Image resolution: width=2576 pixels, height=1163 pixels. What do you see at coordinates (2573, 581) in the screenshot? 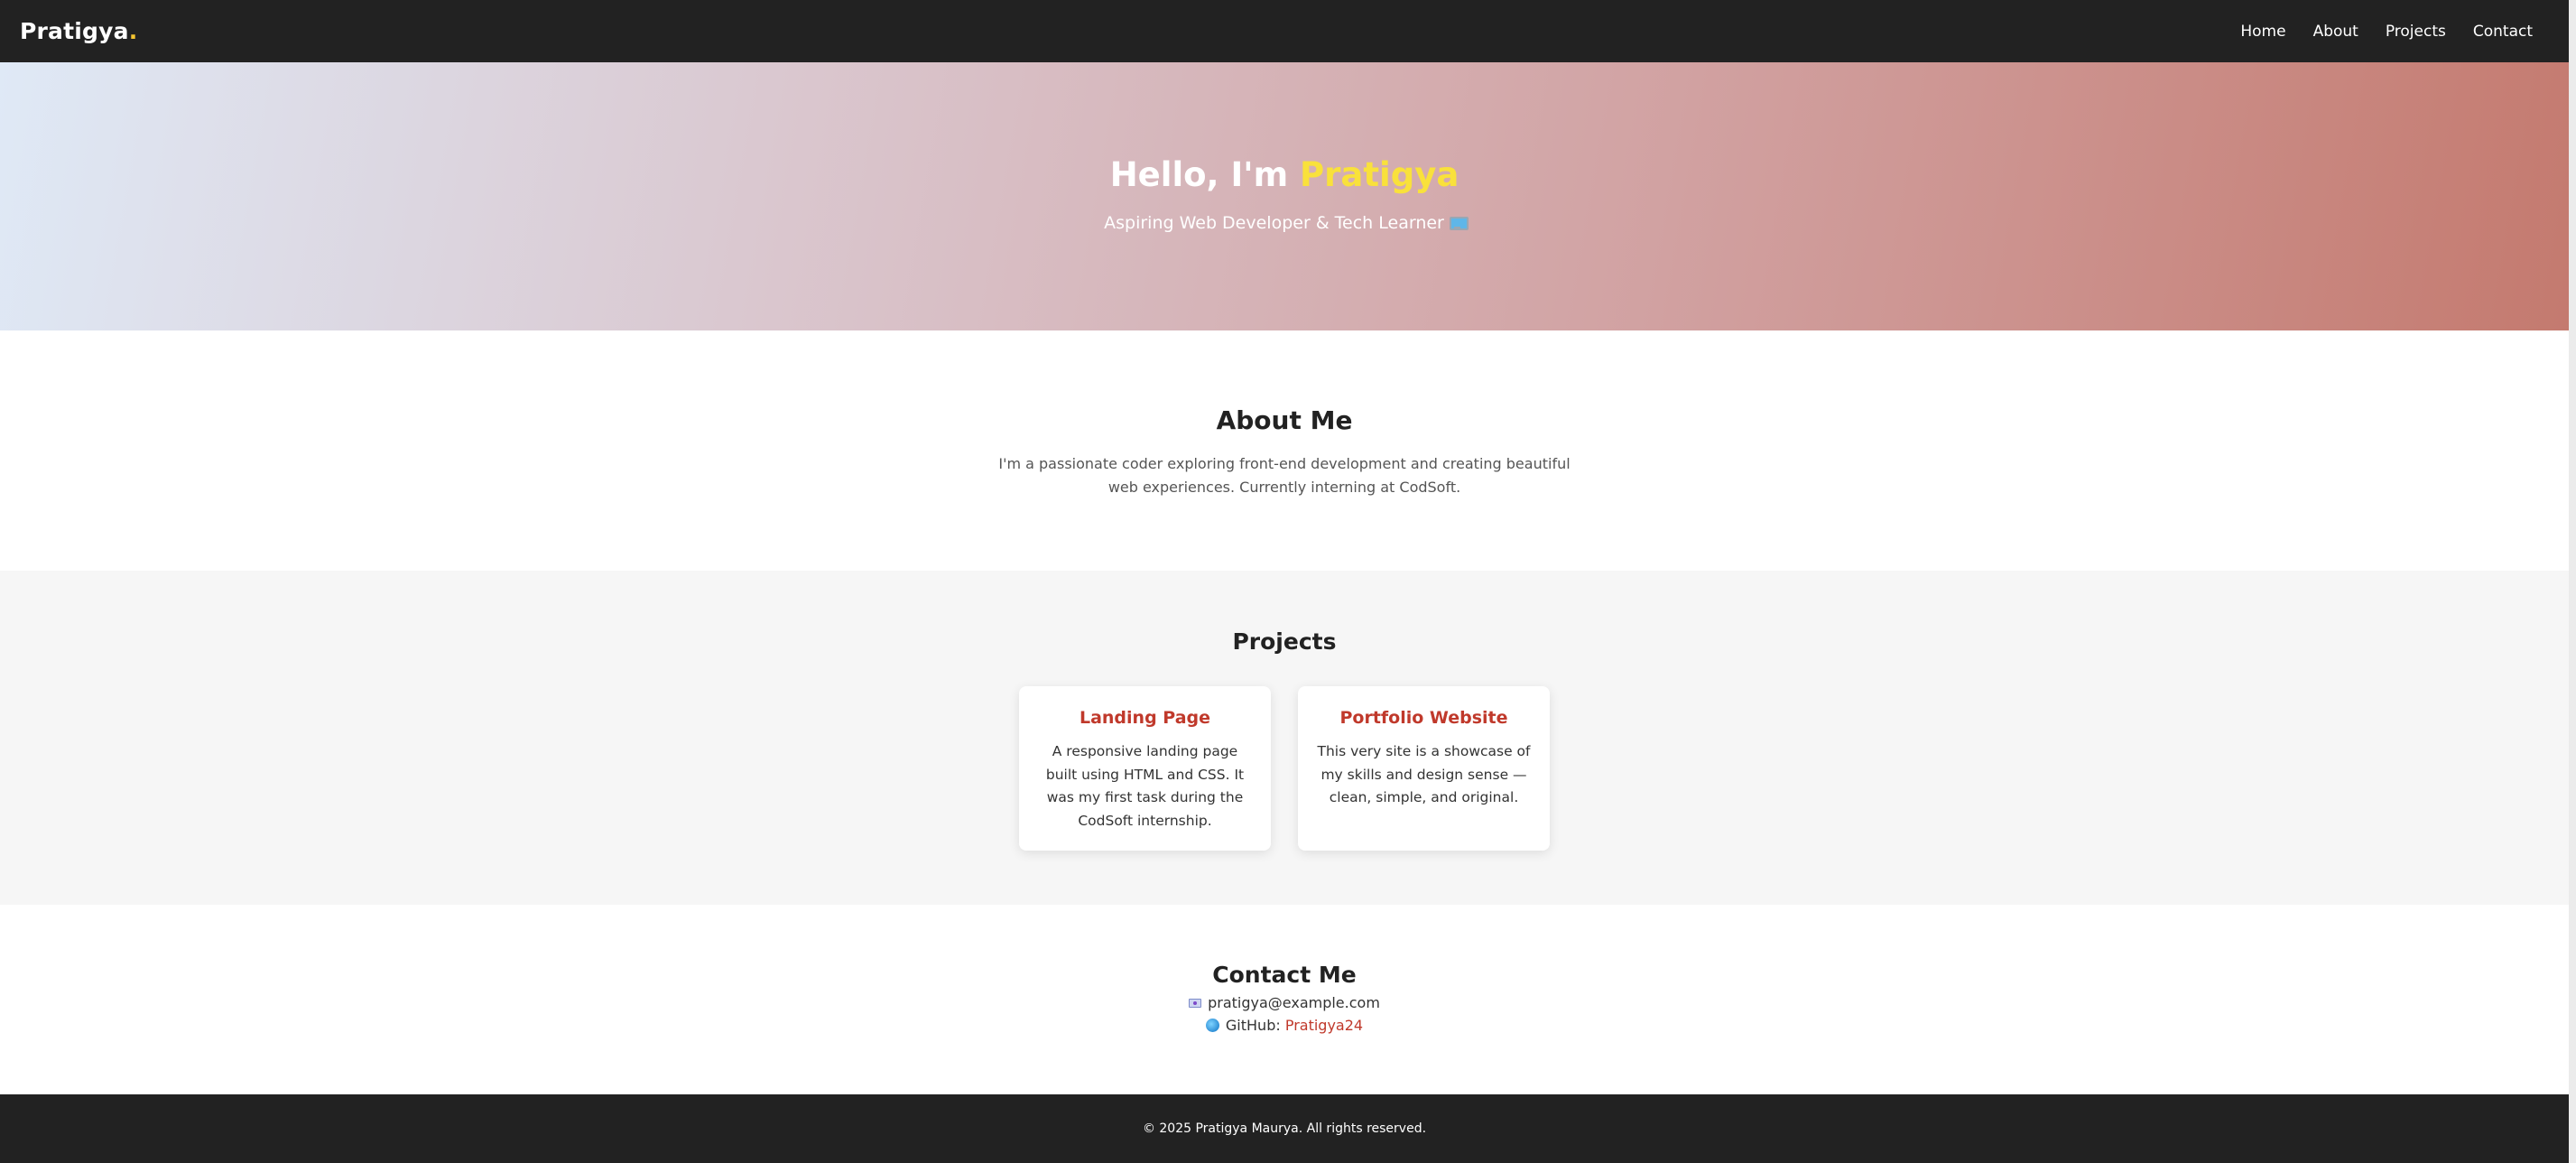
I see `page-scrollbar` at bounding box center [2573, 581].